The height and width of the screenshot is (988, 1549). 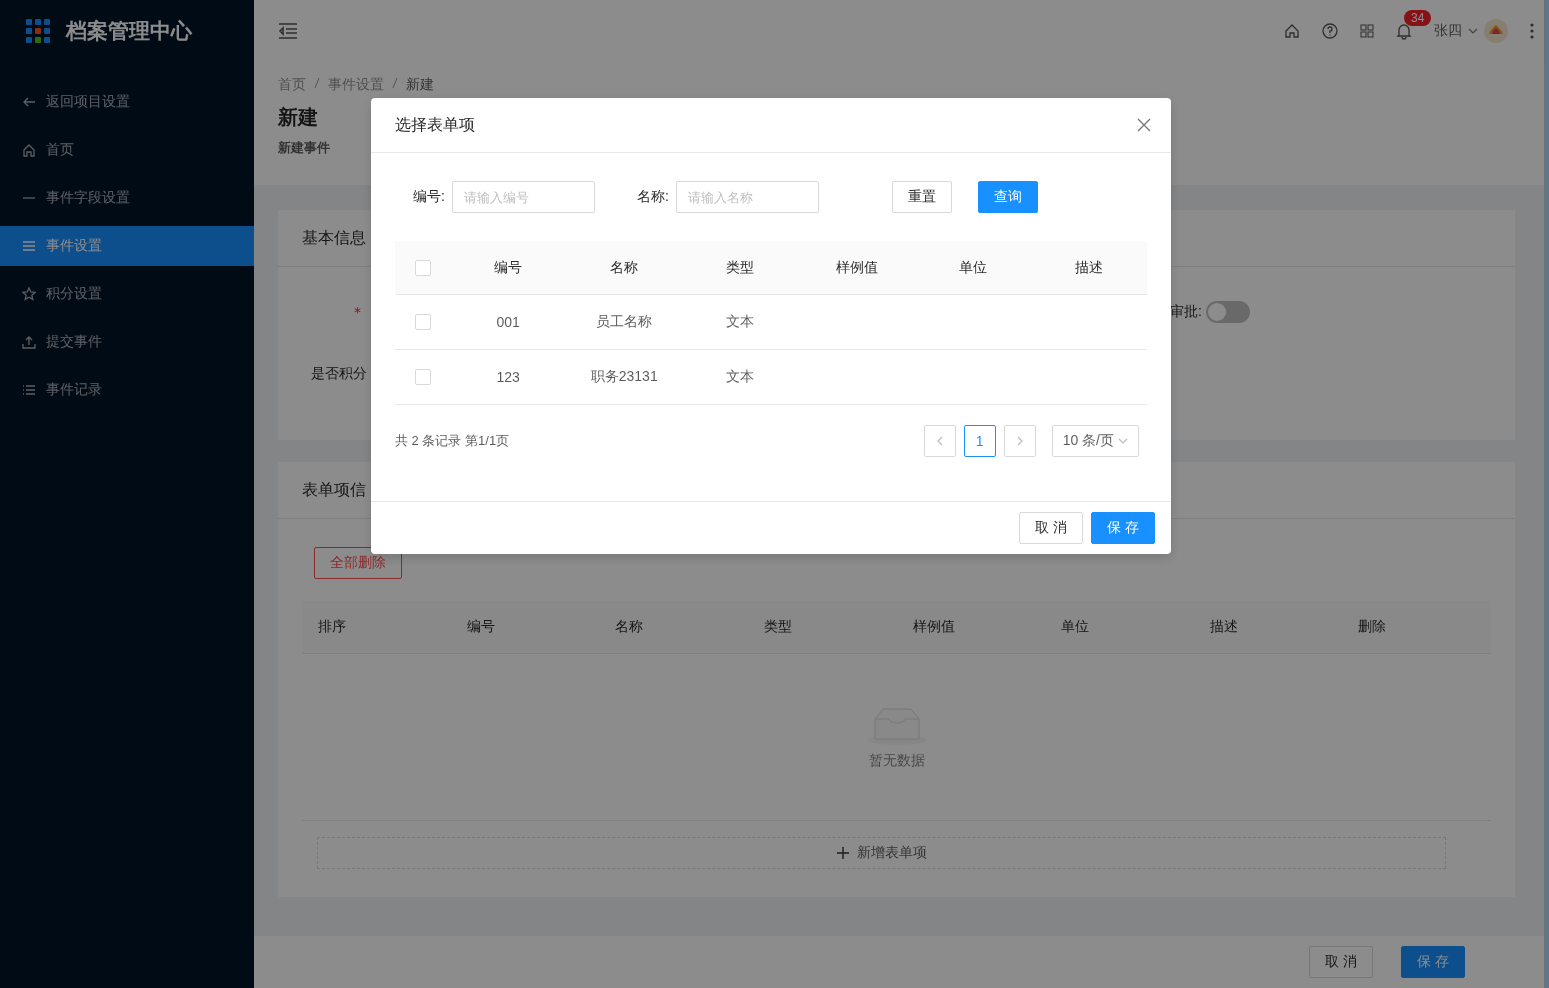 I want to click on sidebar-item: 返回项目设置, so click(x=127, y=102).